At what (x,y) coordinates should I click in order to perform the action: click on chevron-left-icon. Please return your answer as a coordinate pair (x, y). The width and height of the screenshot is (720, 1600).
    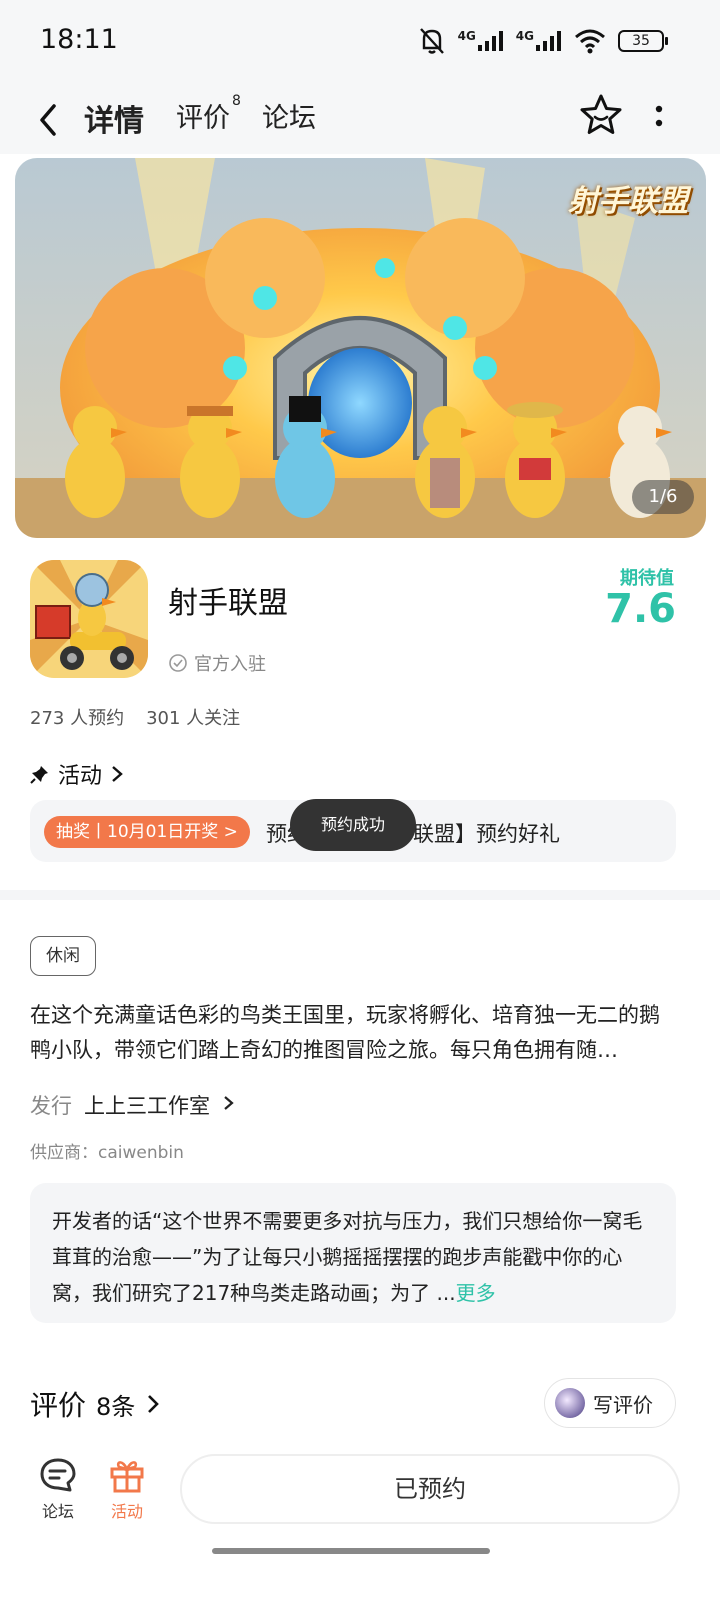
    Looking at the image, I should click on (48, 120).